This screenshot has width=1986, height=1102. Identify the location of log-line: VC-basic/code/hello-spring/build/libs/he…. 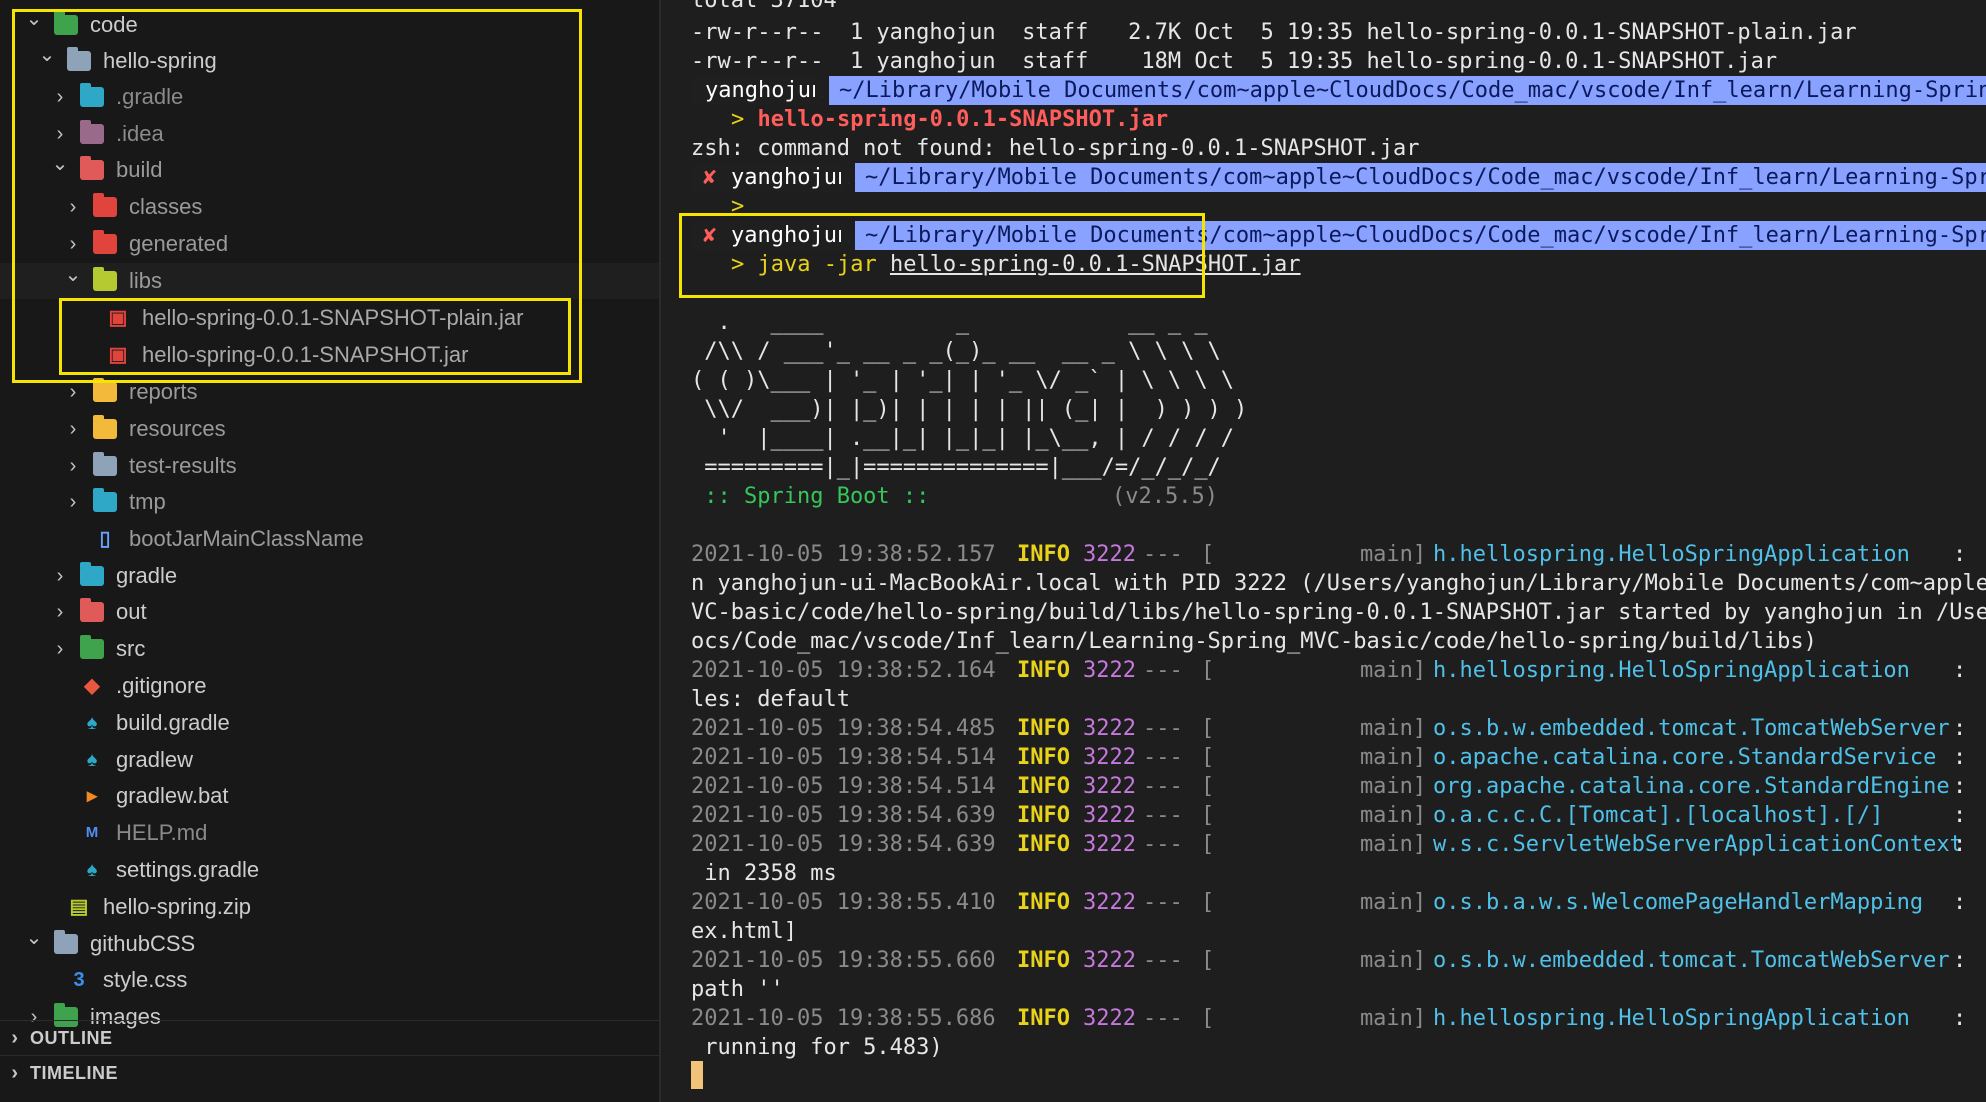
(1338, 612).